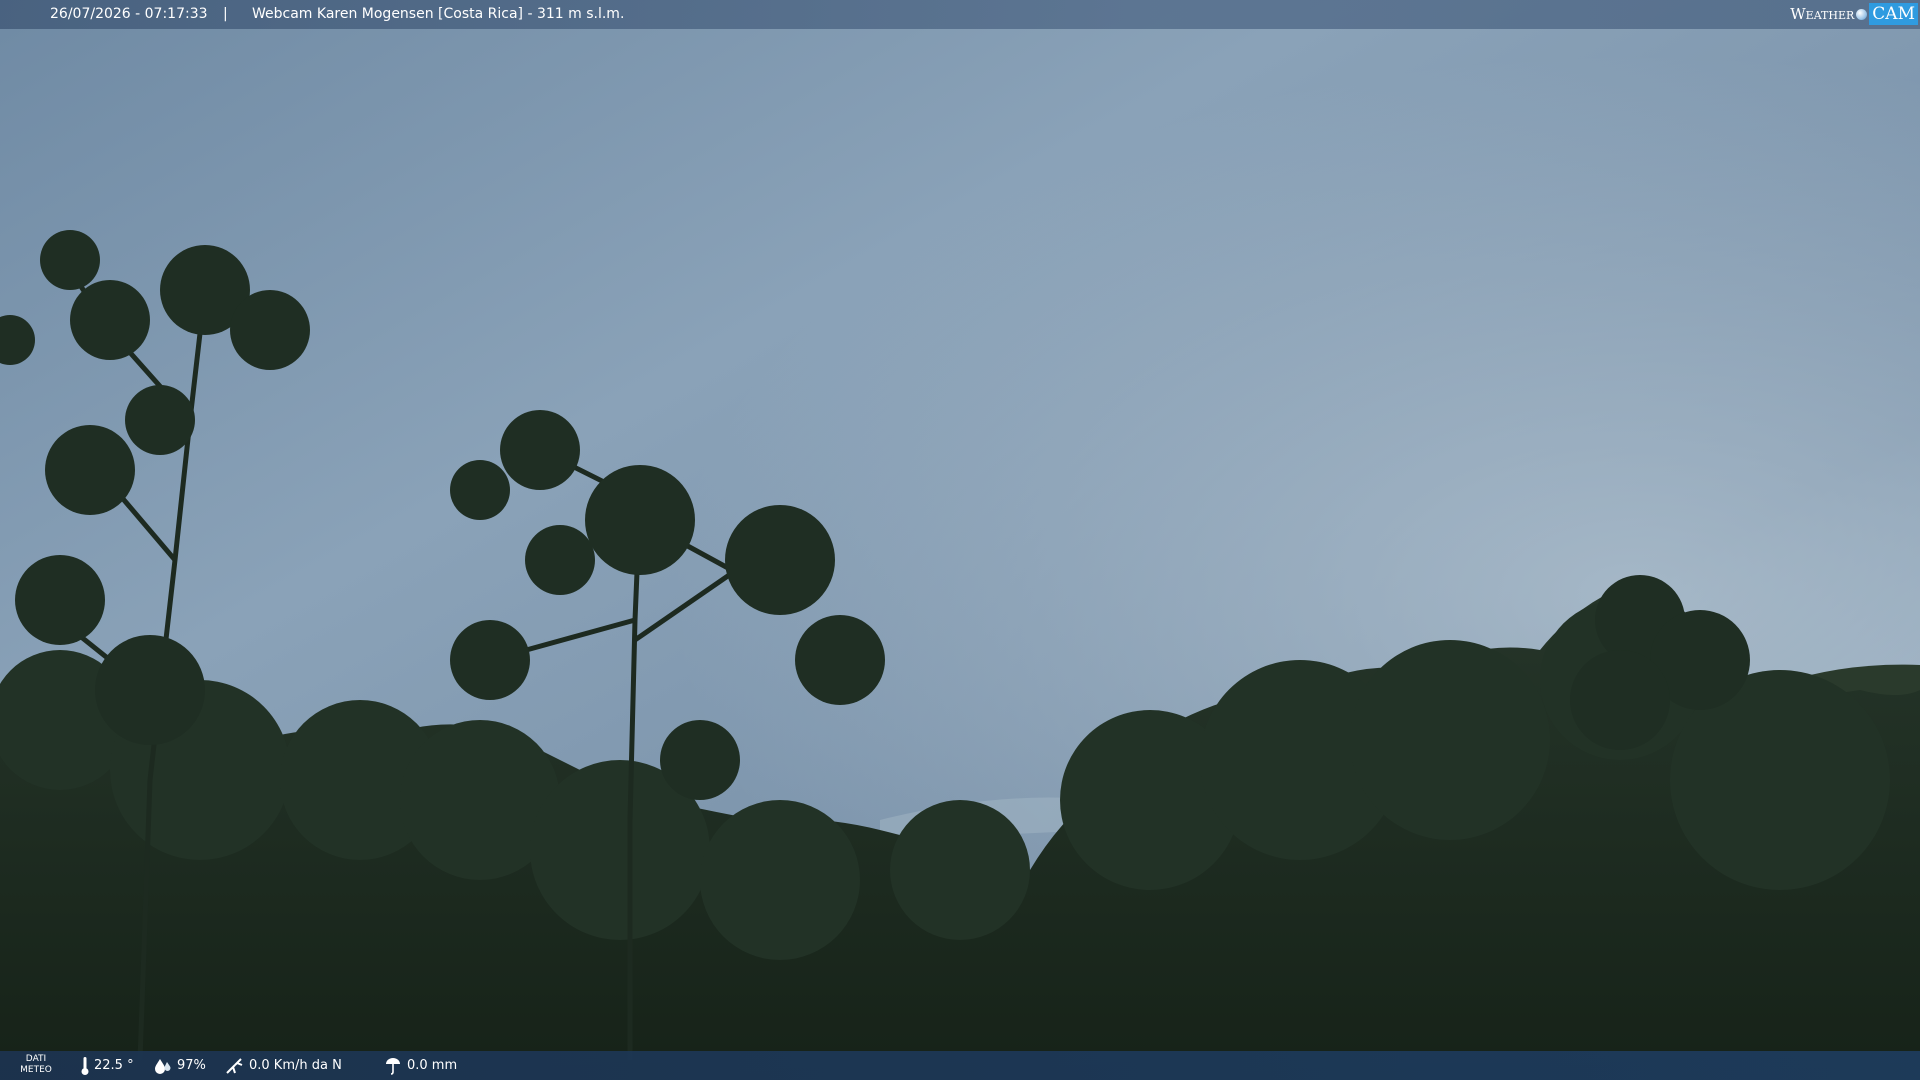 The image size is (1920, 1080). Describe the element at coordinates (1862, 14) in the screenshot. I see `logo-globe-icon` at that location.